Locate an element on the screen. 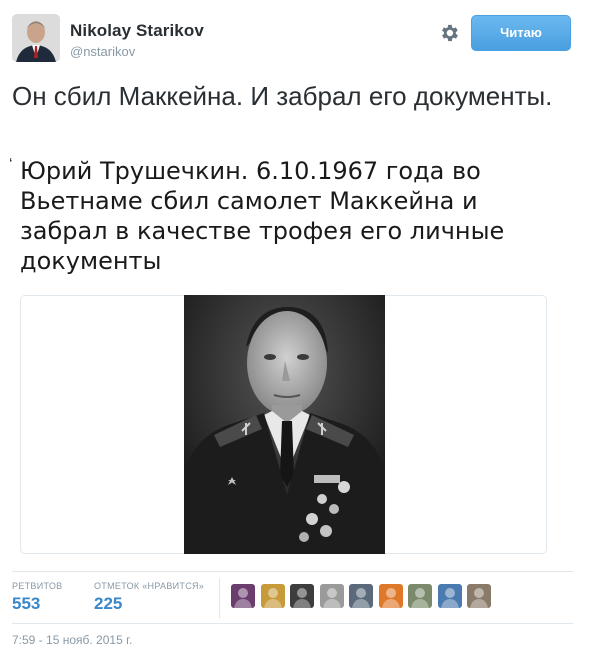  person-avatar-icon is located at coordinates (36, 38).